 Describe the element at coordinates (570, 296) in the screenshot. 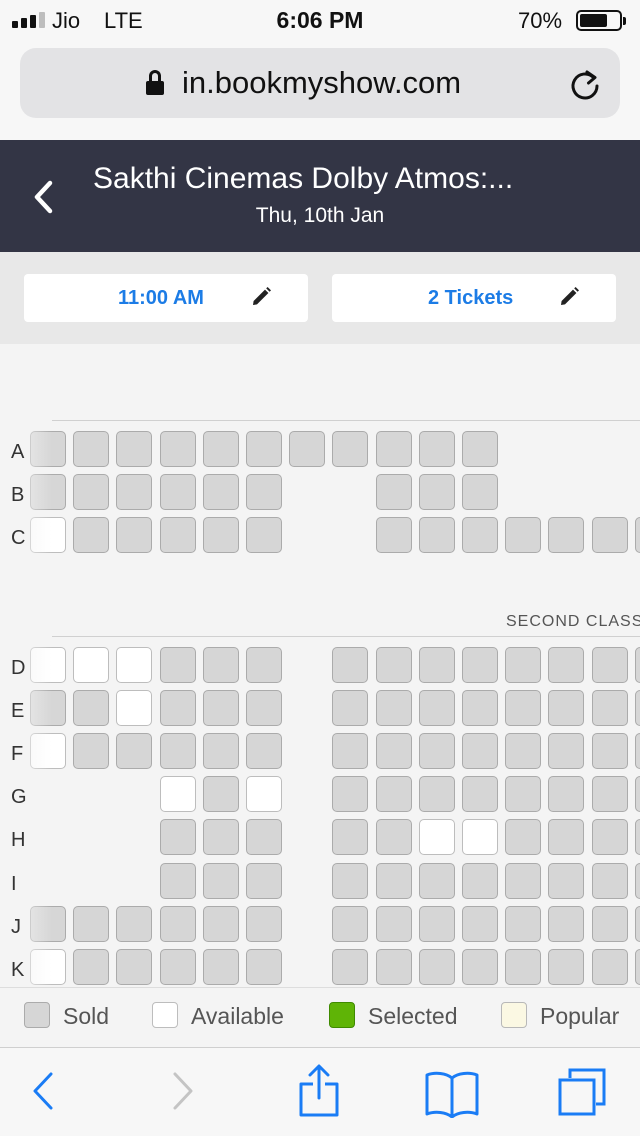

I see `pencil-icon` at that location.